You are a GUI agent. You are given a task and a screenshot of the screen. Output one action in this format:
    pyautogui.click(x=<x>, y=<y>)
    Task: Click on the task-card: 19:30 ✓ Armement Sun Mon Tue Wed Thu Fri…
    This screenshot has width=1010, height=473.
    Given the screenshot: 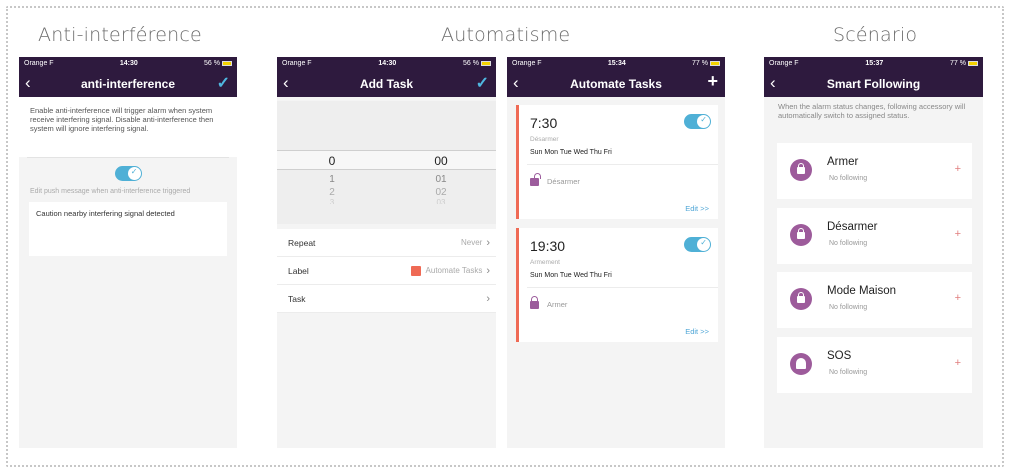 What is the action you would take?
    pyautogui.click(x=617, y=285)
    